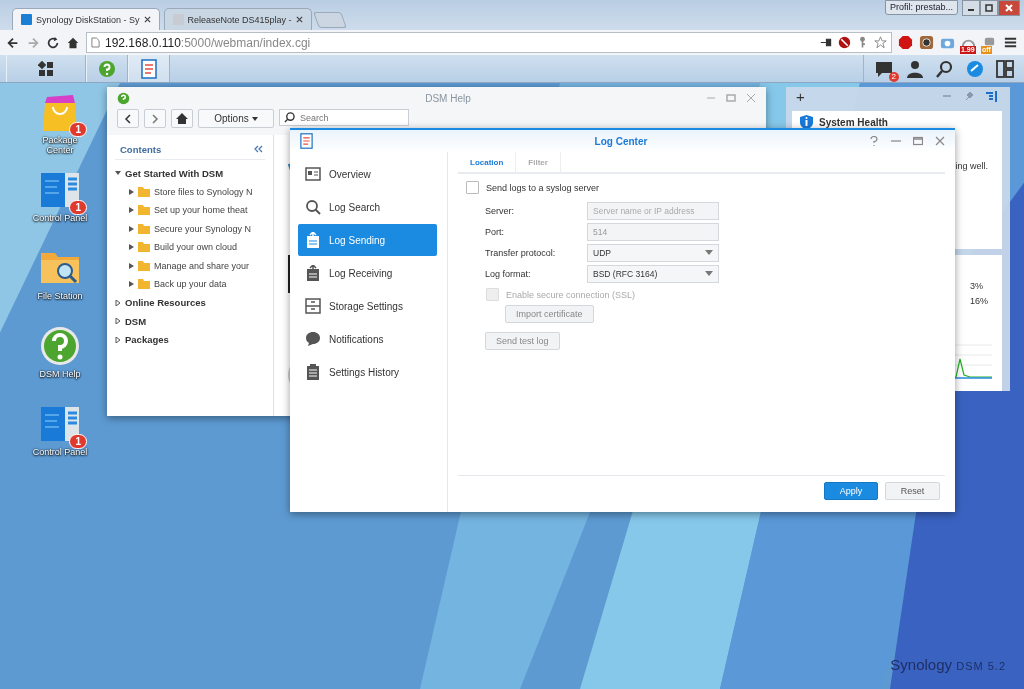  I want to click on tree-item: DSM, so click(190, 321).